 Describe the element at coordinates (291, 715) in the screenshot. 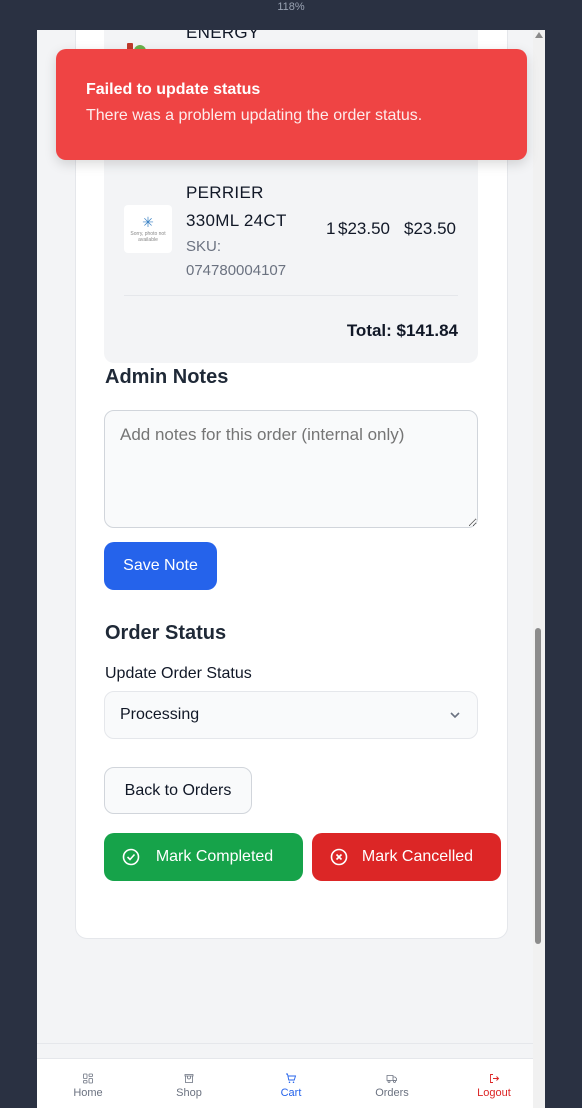

I see `order-status-select: Processing` at that location.